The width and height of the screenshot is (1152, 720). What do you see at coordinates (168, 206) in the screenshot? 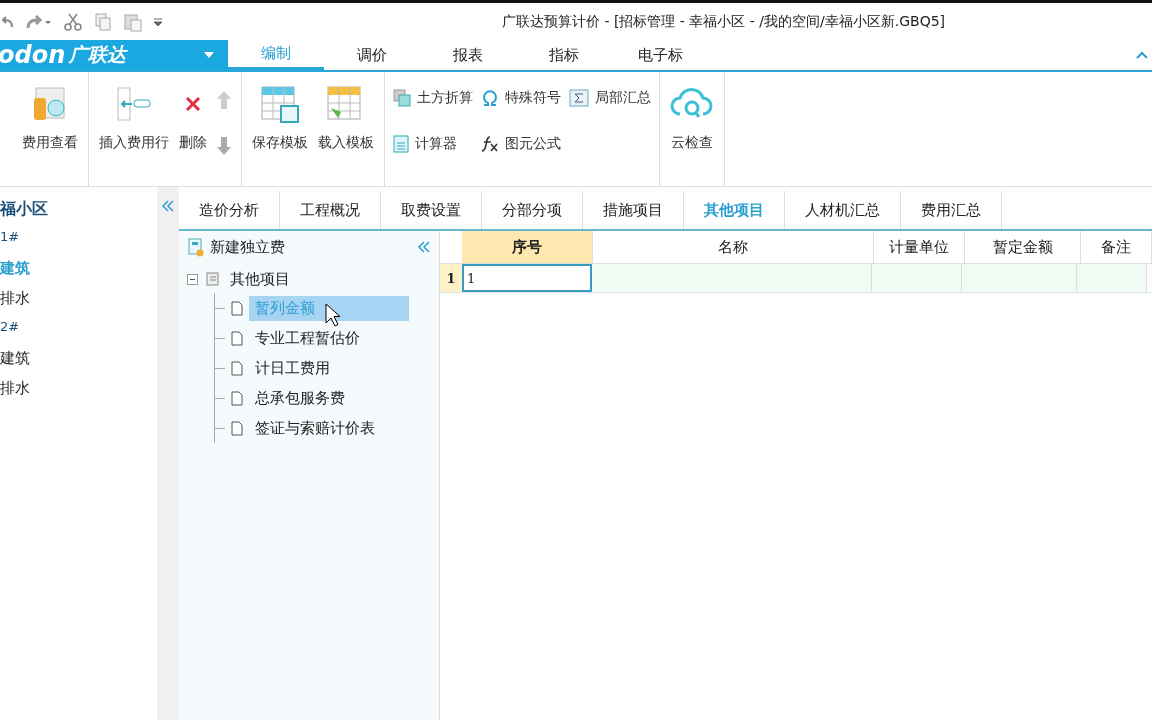
I see `collapse-left-icon` at bounding box center [168, 206].